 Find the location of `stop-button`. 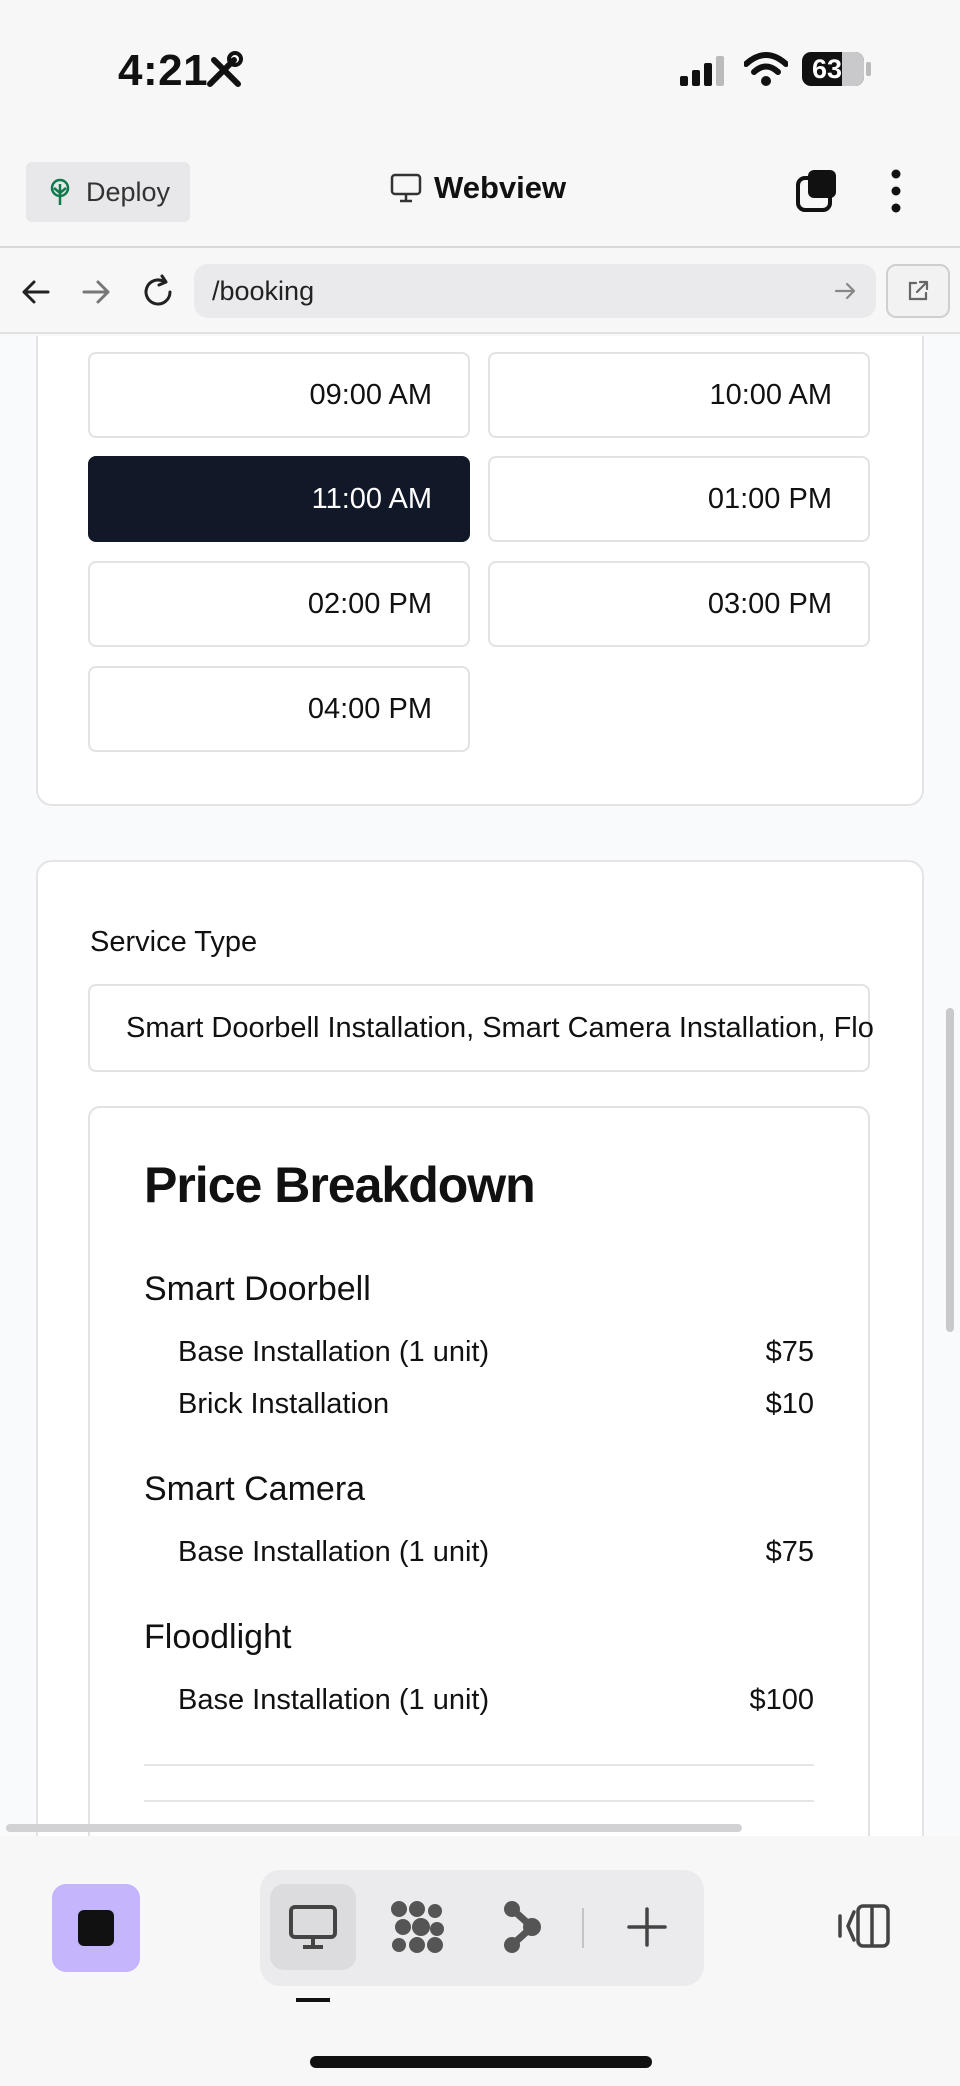

stop-button is located at coordinates (96, 1928).